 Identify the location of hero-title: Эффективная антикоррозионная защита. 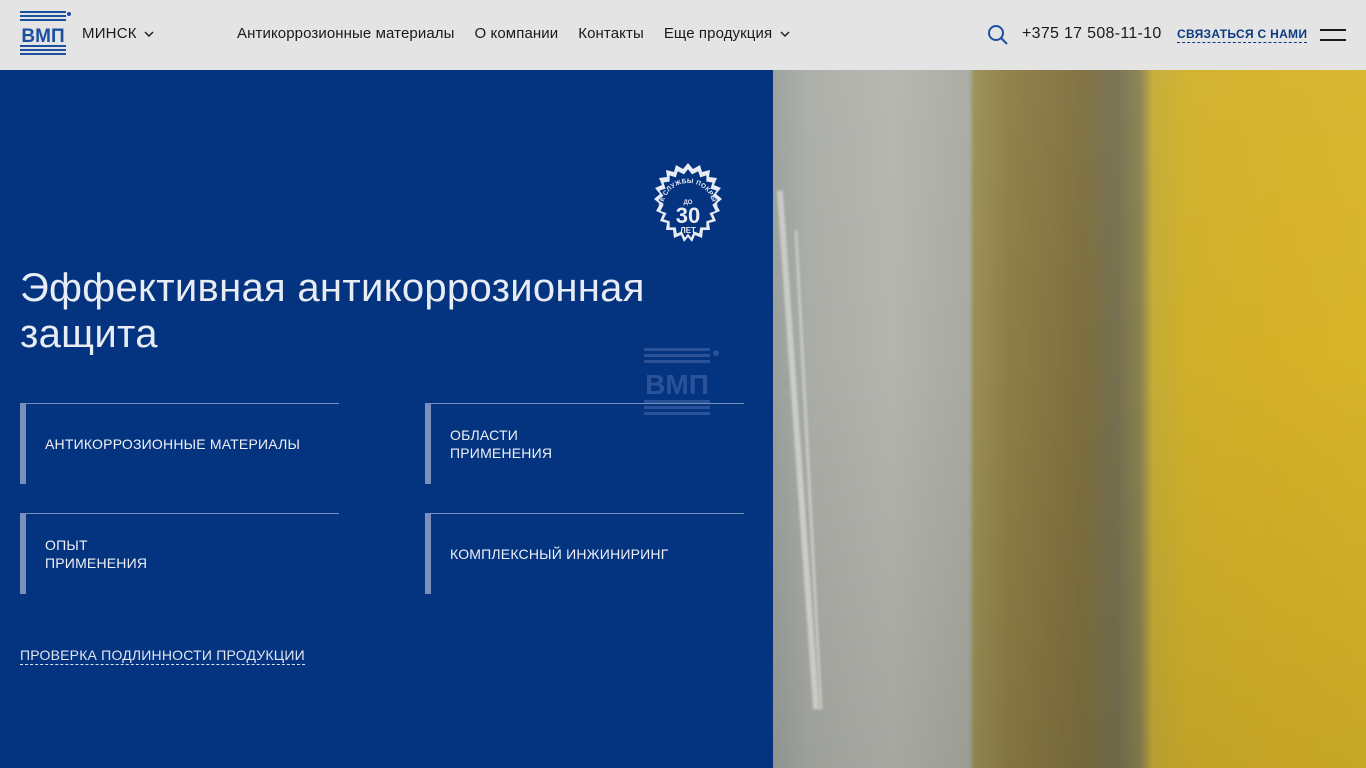
(332, 311).